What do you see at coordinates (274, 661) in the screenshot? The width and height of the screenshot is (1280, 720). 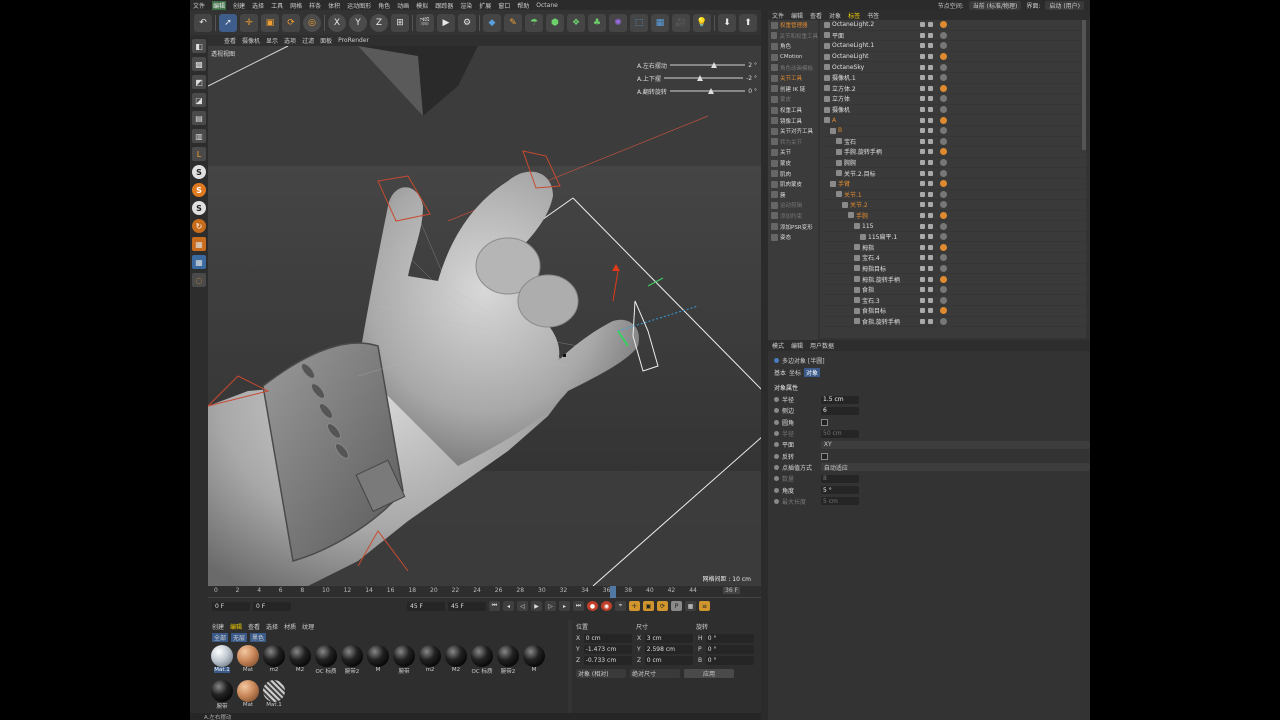 I see `material-item: m2` at bounding box center [274, 661].